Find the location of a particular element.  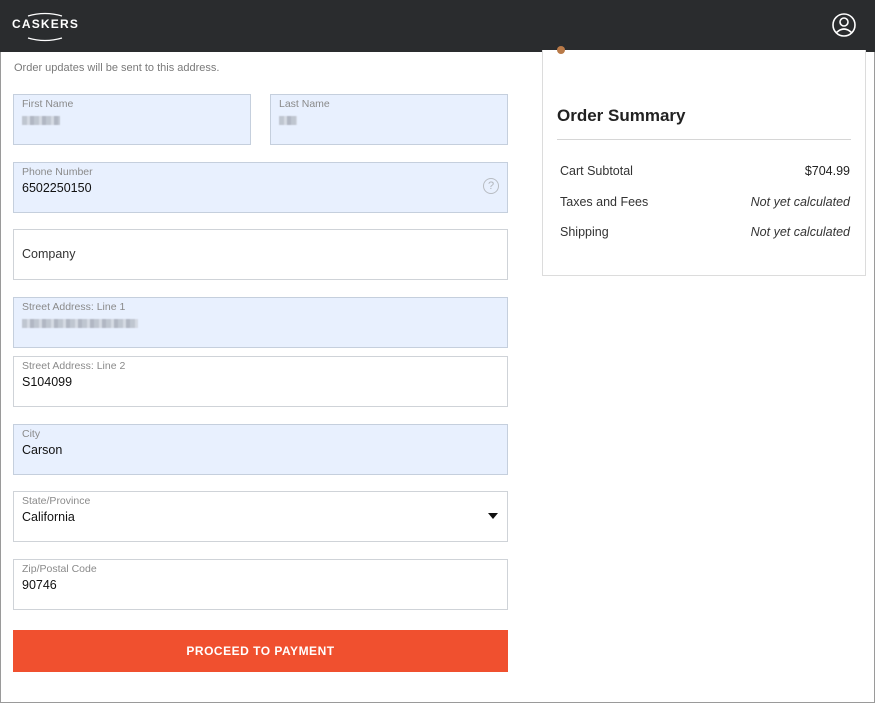

street-address-line1-field: Street Address: Line 1 is located at coordinates (260, 322).